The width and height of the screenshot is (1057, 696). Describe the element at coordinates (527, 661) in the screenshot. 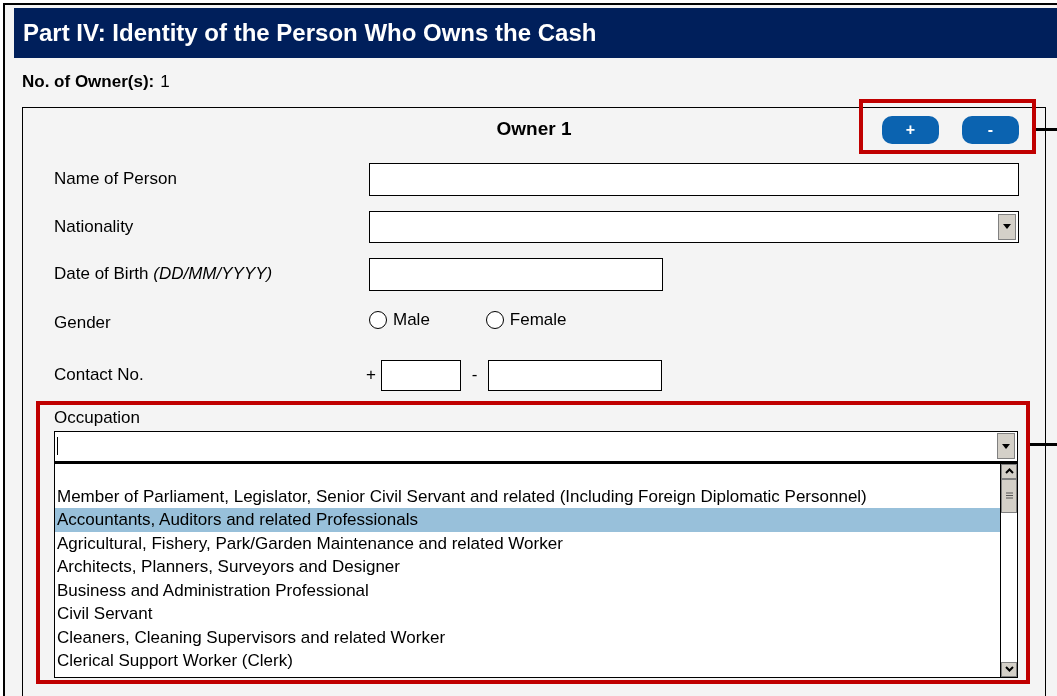

I see `dropdown-option: Clerical Support Worker (Clerk)` at that location.